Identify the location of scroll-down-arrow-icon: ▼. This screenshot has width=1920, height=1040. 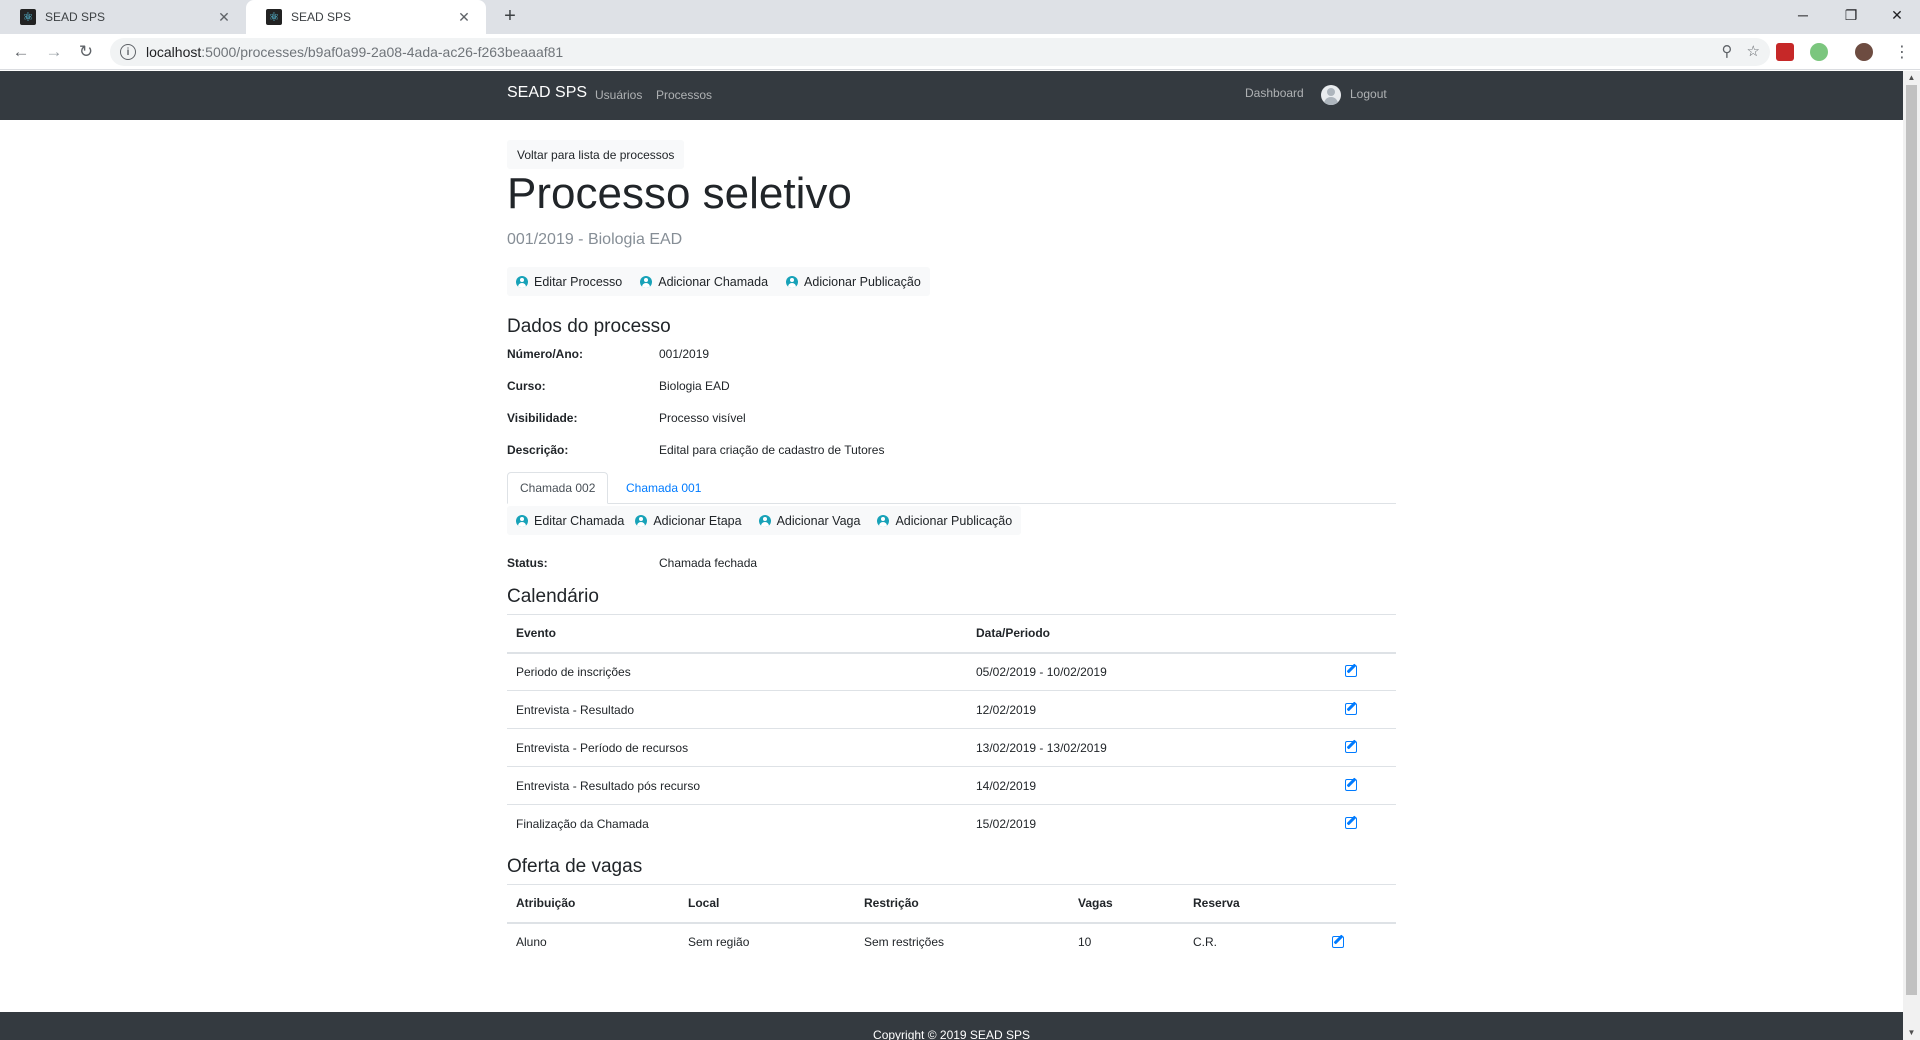
(1911, 1033).